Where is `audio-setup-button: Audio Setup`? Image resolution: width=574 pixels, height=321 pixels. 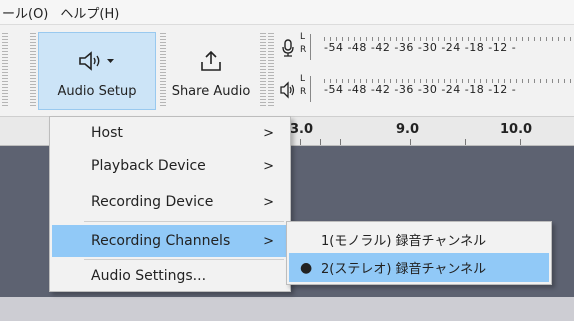
audio-setup-button: Audio Setup is located at coordinates (97, 71).